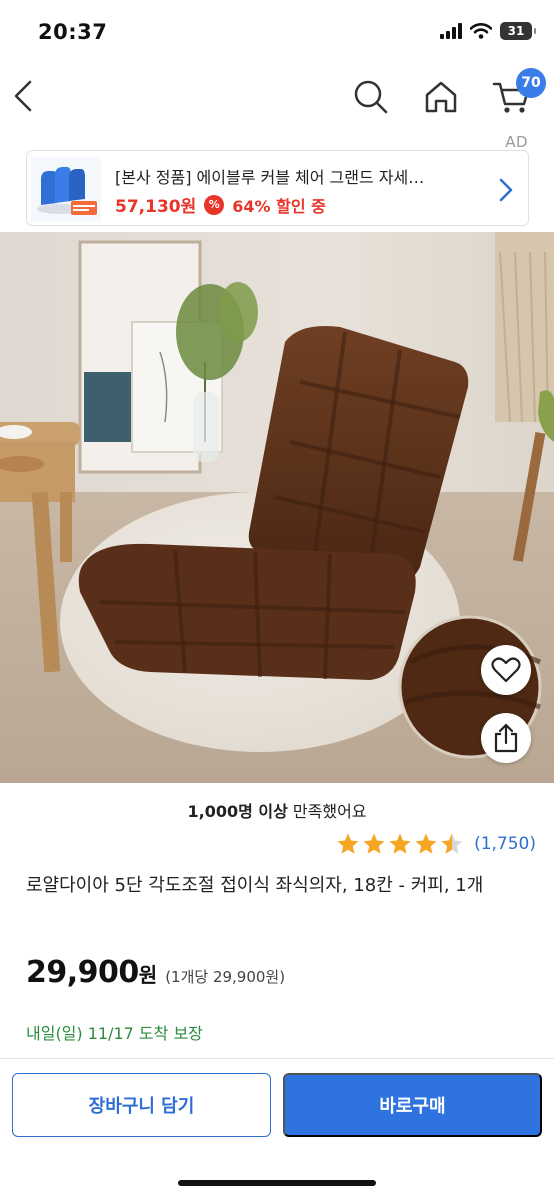 This screenshot has height=1200, width=554. What do you see at coordinates (66, 189) in the screenshot?
I see `ad-product-thumbnail` at bounding box center [66, 189].